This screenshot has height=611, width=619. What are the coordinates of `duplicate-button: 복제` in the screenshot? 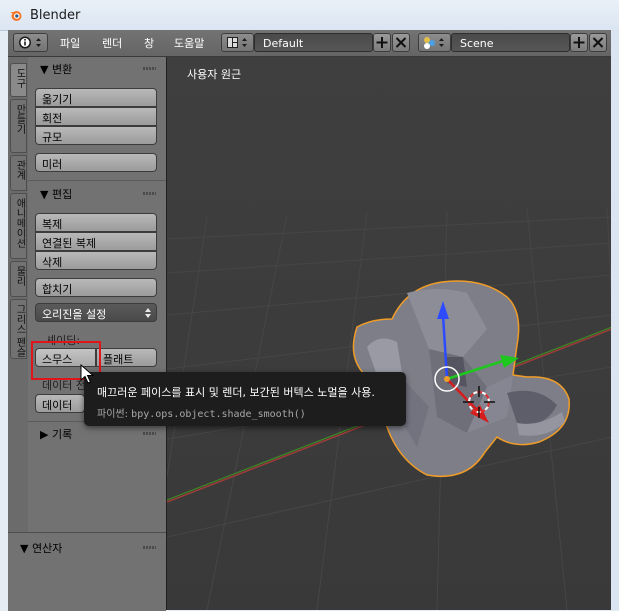 It's located at (96, 222).